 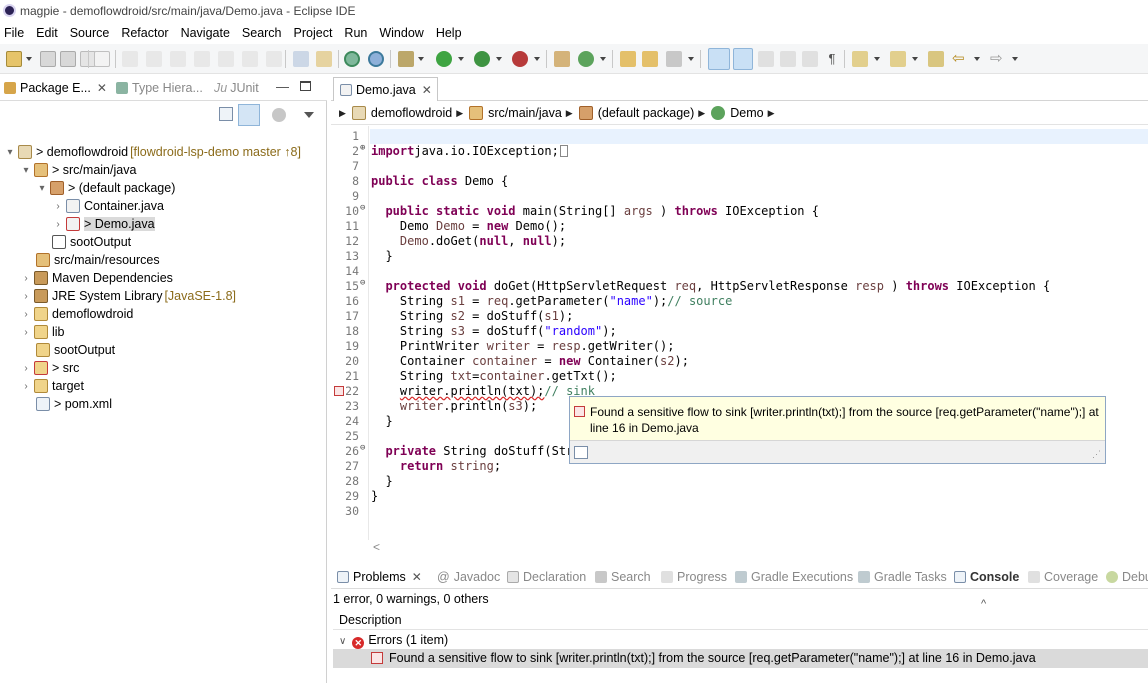 What do you see at coordinates (108, 206) in the screenshot?
I see `tree-item-container-java: › Container.java` at bounding box center [108, 206].